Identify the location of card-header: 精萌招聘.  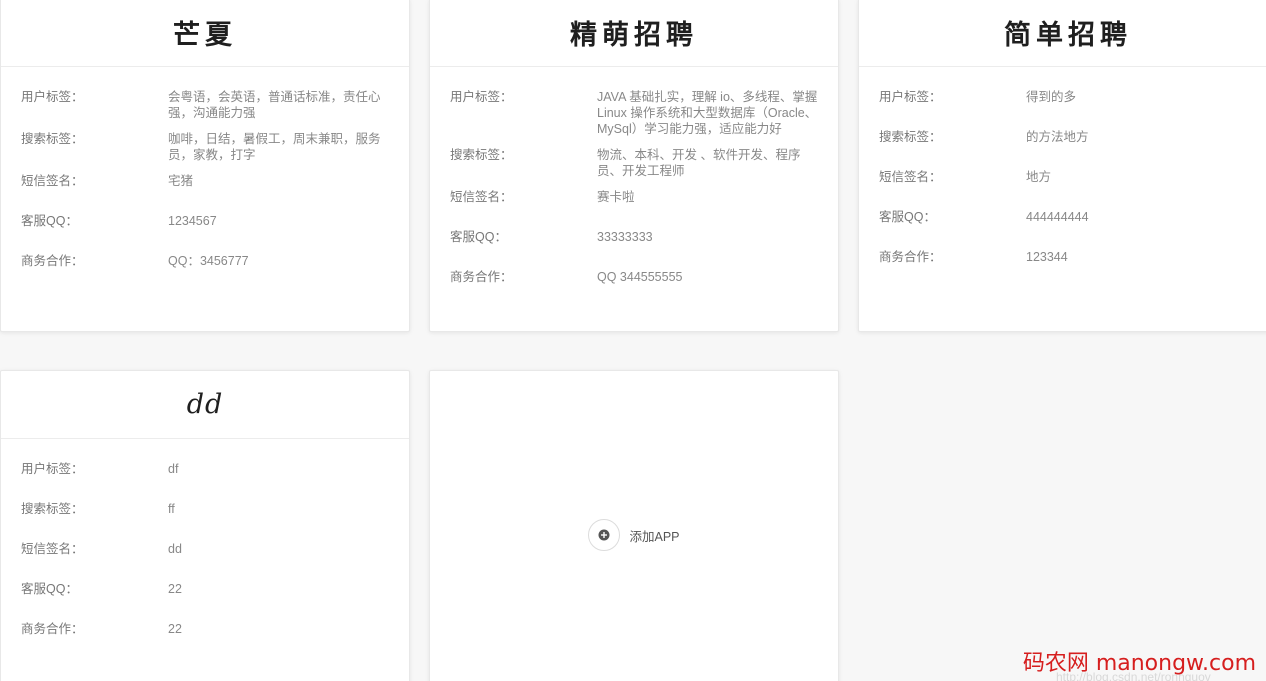
(634, 33).